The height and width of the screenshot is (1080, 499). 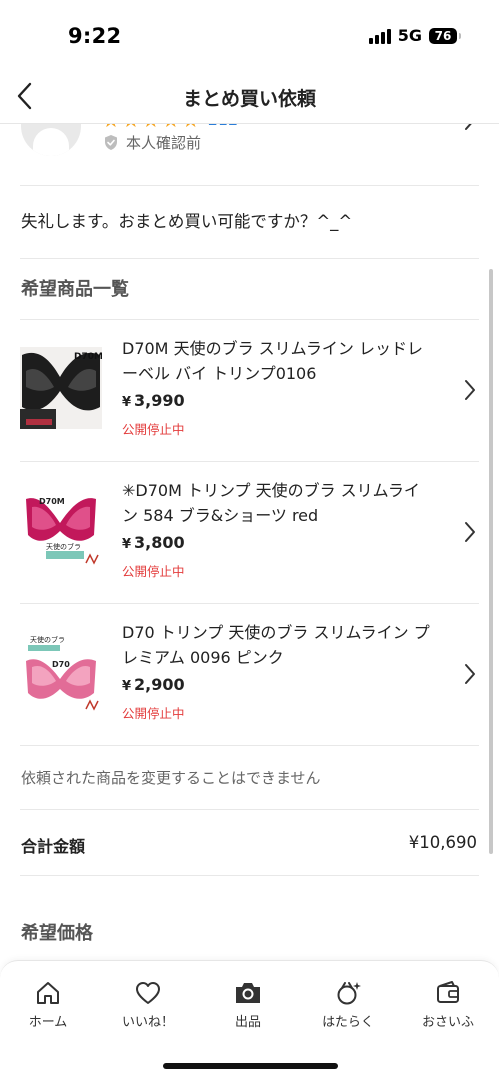 I want to click on nav-header: まとめ買い依頼, so click(x=249, y=97).